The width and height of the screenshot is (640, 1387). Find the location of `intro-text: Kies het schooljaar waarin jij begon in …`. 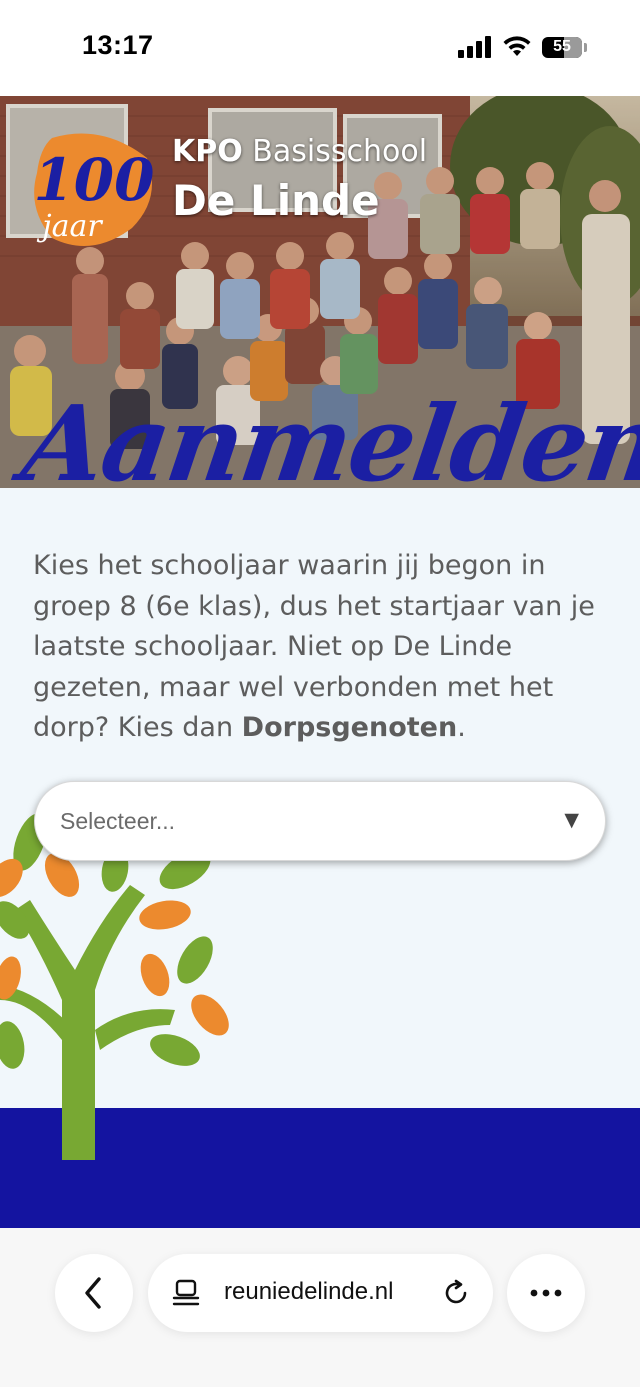

intro-text: Kies het schooljaar waarin jij begon in … is located at coordinates (320, 647).